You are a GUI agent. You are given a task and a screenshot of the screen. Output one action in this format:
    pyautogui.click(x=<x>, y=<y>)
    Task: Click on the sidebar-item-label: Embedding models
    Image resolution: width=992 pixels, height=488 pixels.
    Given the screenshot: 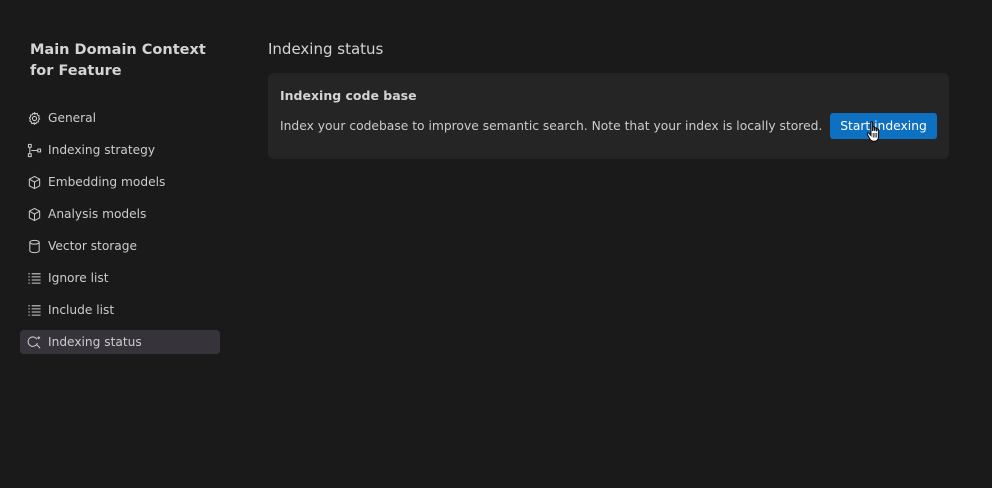 What is the action you would take?
    pyautogui.click(x=107, y=182)
    